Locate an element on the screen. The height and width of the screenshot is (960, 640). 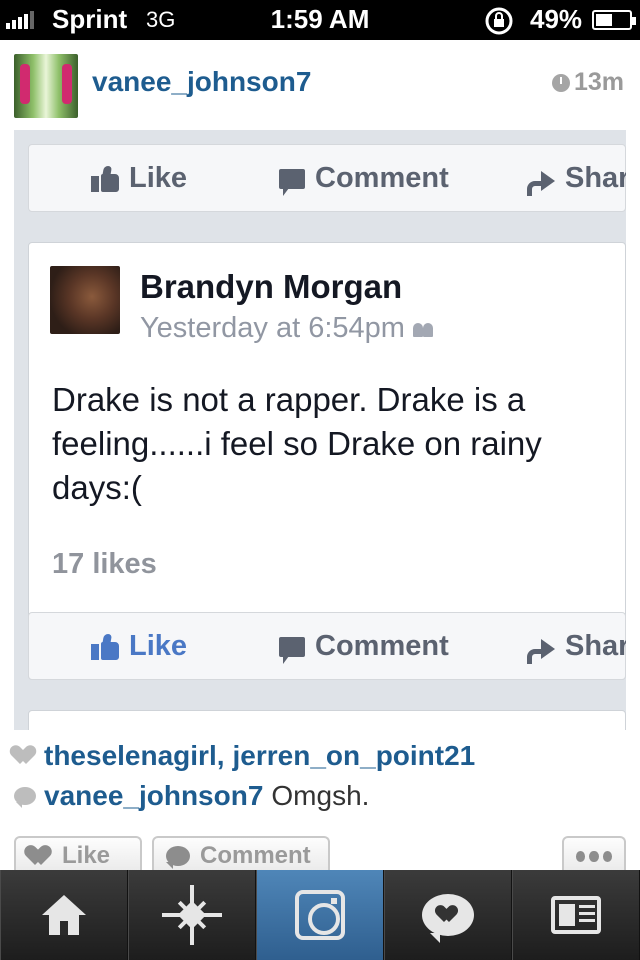
fb-post-time: Yesterday at 6:54pm is located at coordinates (287, 328).